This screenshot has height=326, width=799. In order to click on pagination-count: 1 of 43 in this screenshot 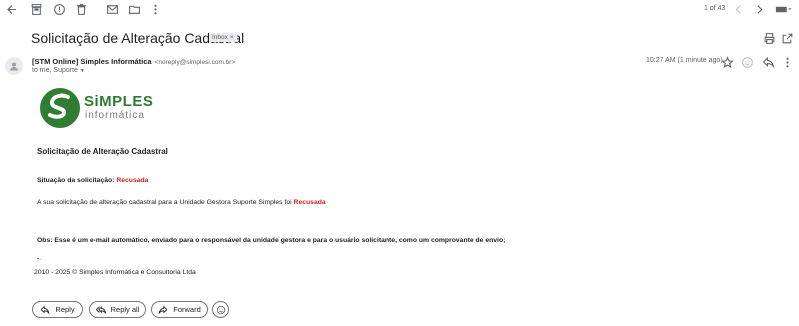, I will do `click(715, 8)`.